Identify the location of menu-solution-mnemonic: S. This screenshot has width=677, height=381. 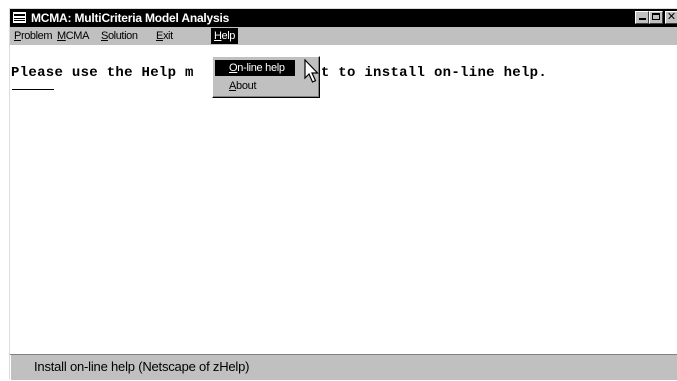
(104, 36).